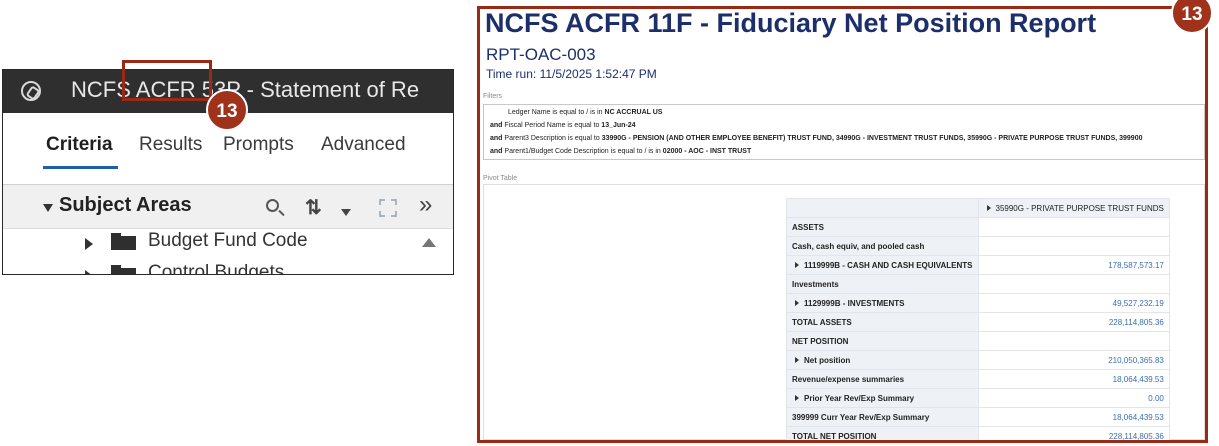 The width and height of the screenshot is (1219, 446). Describe the element at coordinates (707, 151) in the screenshot. I see `filter-value: 02000 - AOC - INST TRUST` at that location.